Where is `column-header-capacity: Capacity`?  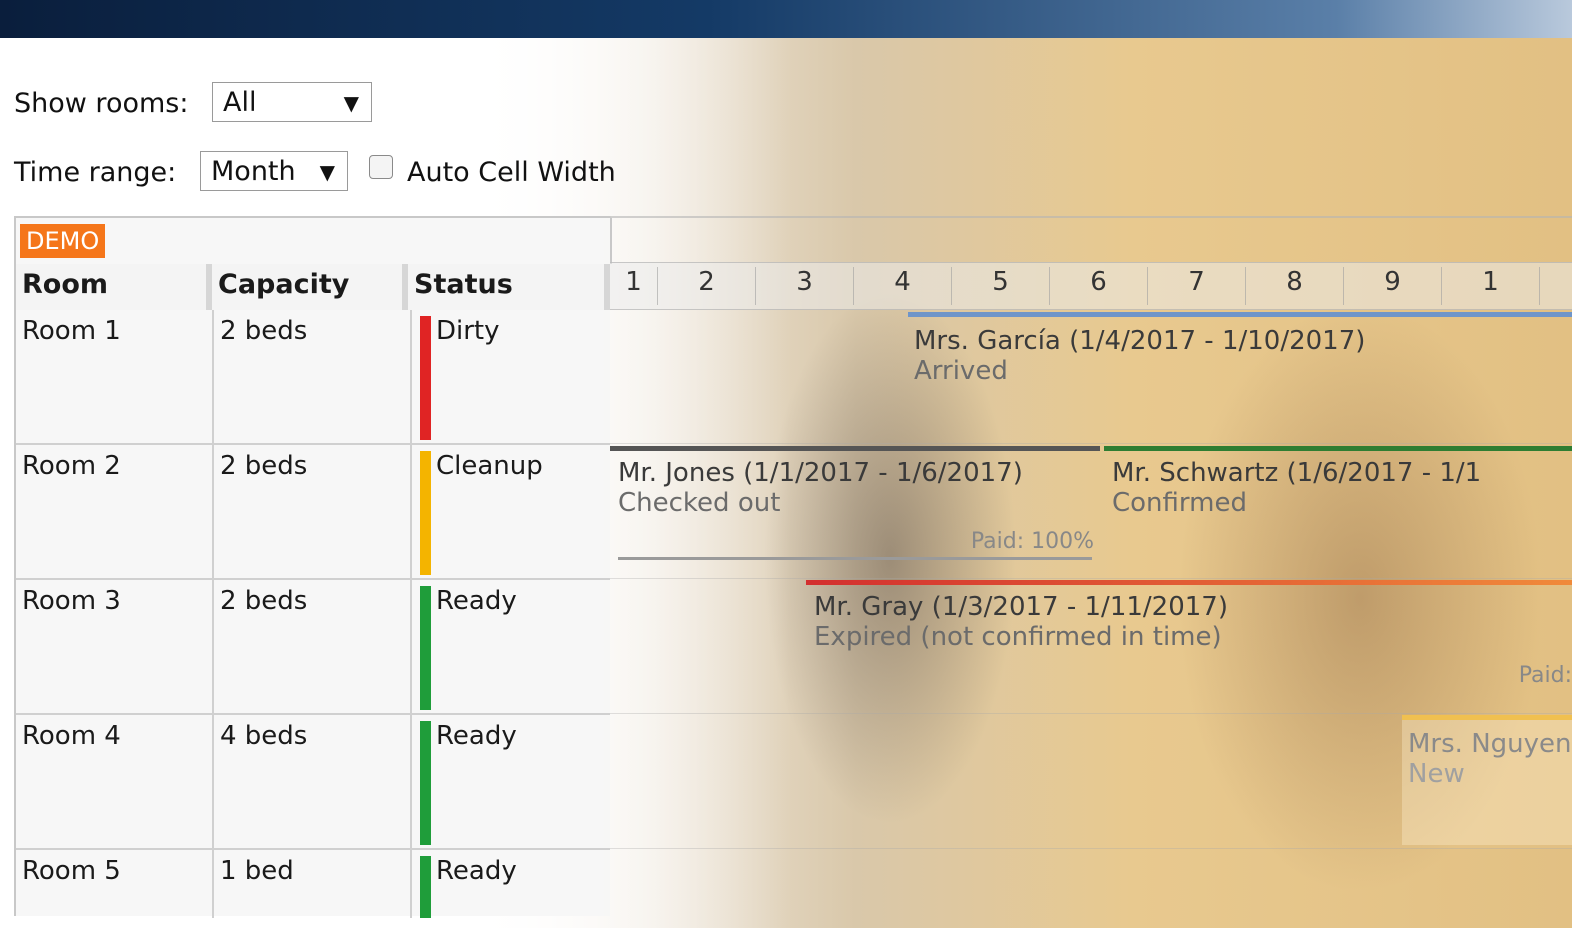
column-header-capacity: Capacity is located at coordinates (310, 287).